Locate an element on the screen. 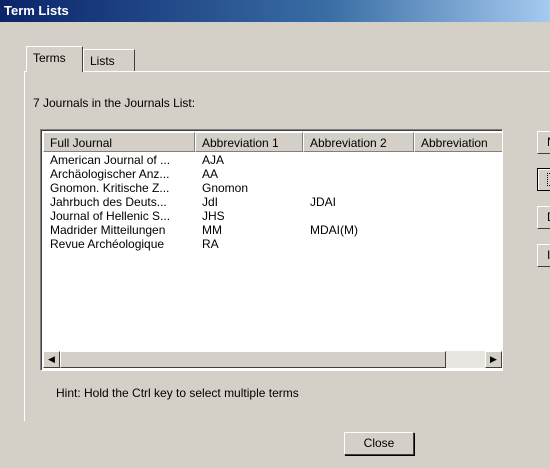 Image resolution: width=550 pixels, height=468 pixels. tab-lists: Lists is located at coordinates (109, 60).